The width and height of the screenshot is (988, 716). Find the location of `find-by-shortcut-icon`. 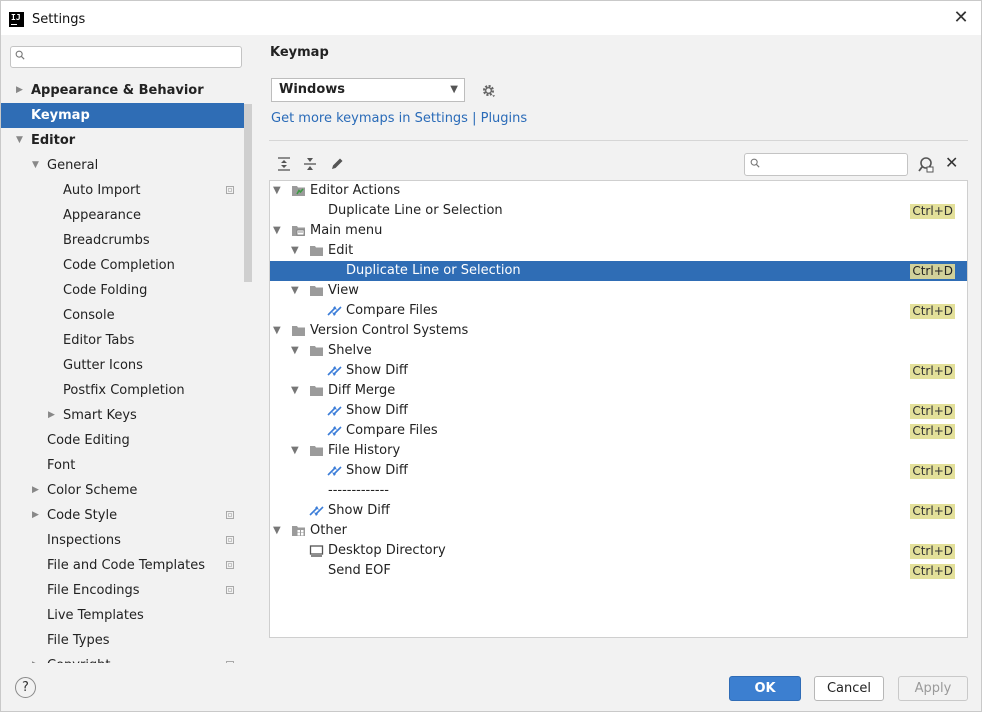

find-by-shortcut-icon is located at coordinates (926, 165).